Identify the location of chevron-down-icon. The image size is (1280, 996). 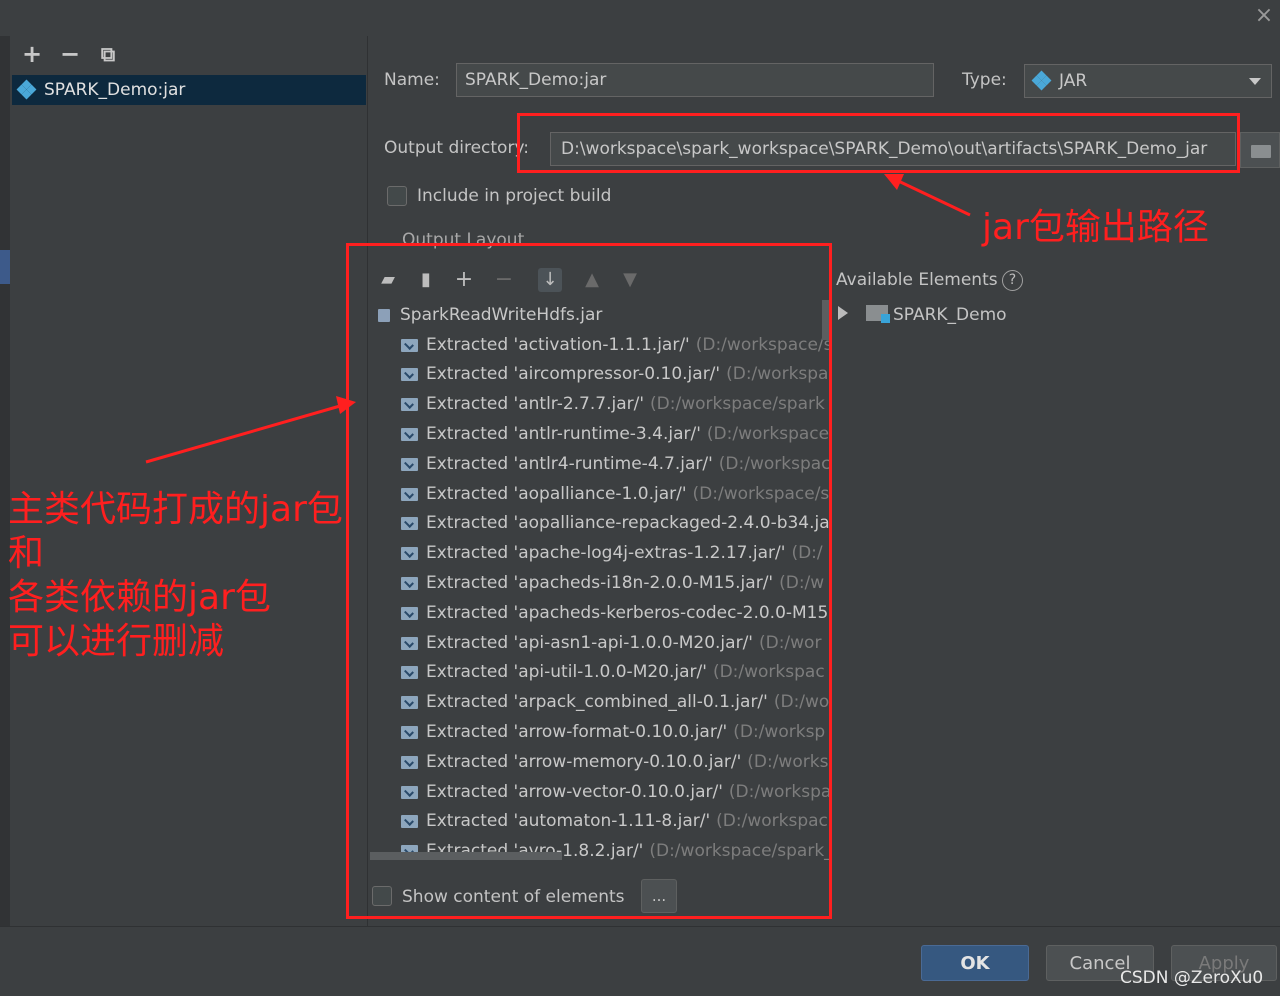
(1255, 81).